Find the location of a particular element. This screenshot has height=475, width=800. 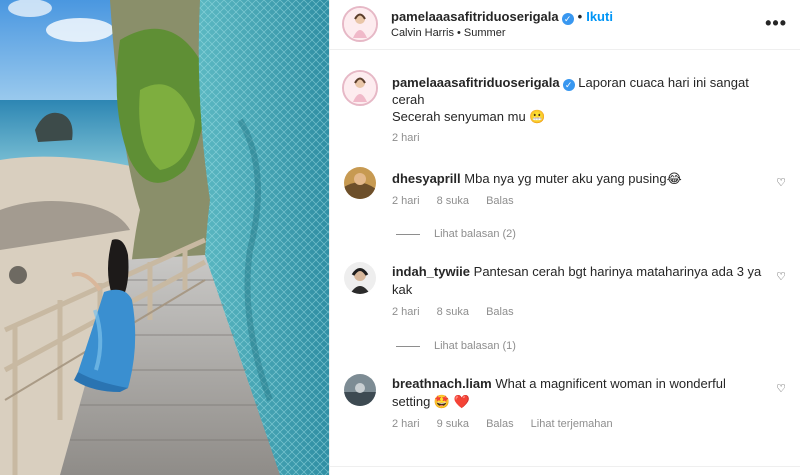

comment-username: indah_tywiie is located at coordinates (431, 271).